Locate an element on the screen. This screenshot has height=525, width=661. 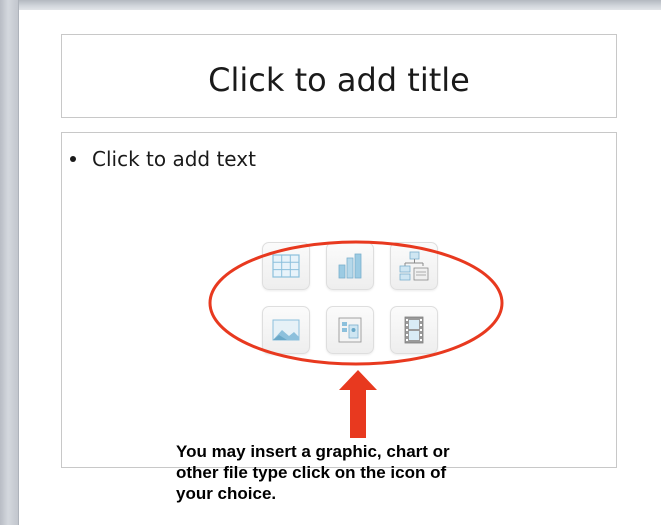
title-placeholder-text: Click to add title is located at coordinates (339, 80).